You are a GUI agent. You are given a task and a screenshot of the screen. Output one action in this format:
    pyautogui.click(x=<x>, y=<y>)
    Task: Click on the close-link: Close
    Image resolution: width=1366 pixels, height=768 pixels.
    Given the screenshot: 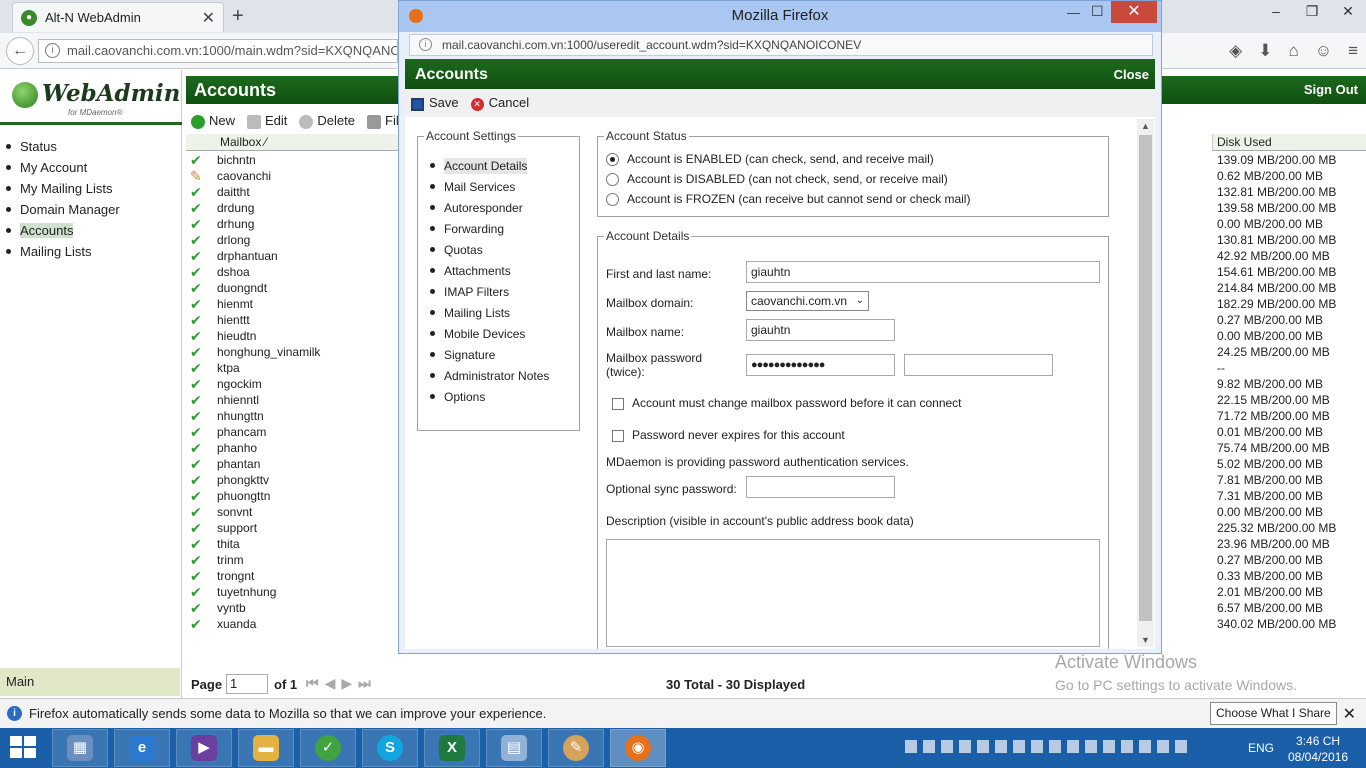 What is the action you would take?
    pyautogui.click(x=1131, y=74)
    